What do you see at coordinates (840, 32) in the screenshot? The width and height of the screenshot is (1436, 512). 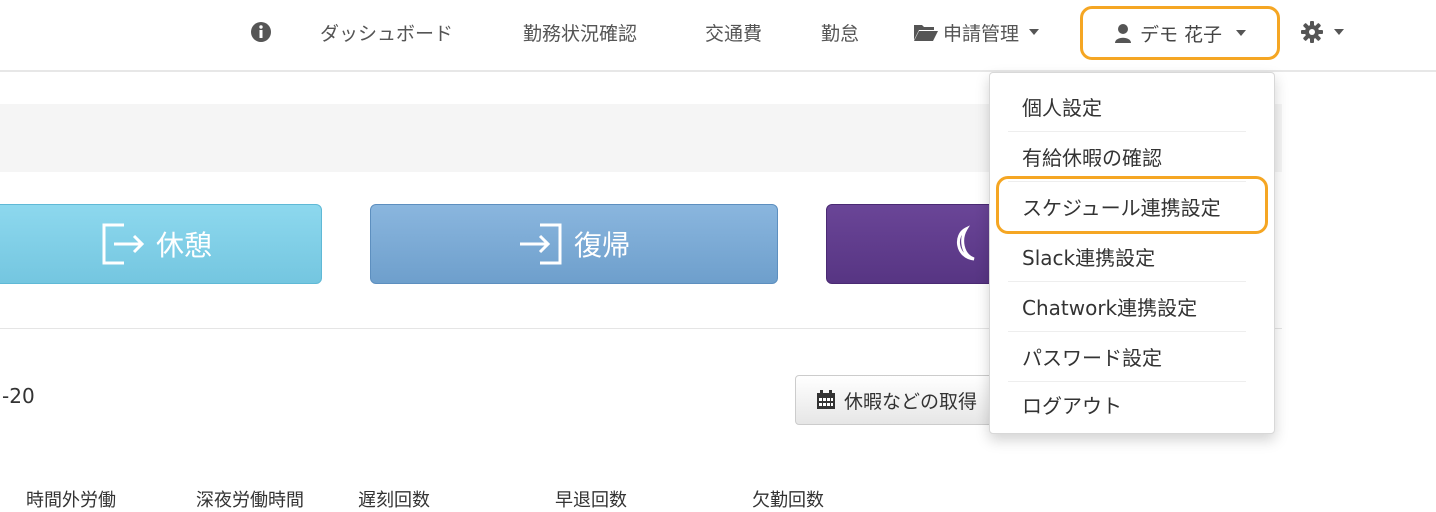 I see `nav-attendance: 勤怠` at bounding box center [840, 32].